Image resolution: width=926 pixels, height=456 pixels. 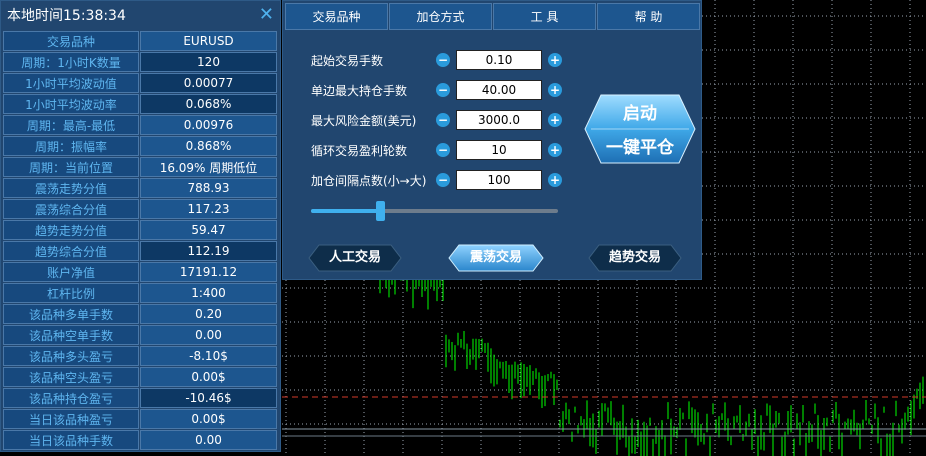 I want to click on cycles-input, so click(x=499, y=150).